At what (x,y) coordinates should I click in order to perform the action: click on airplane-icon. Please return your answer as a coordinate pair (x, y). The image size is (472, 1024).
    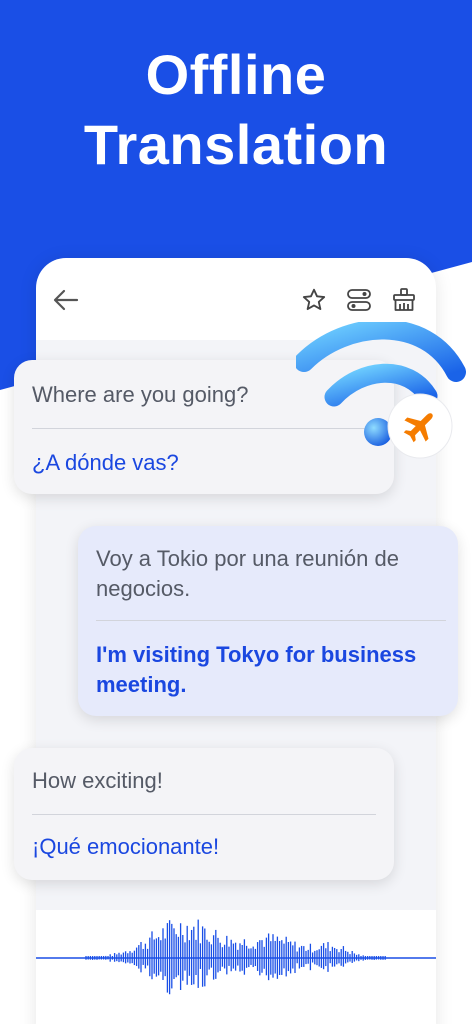
    Looking at the image, I should click on (420, 426).